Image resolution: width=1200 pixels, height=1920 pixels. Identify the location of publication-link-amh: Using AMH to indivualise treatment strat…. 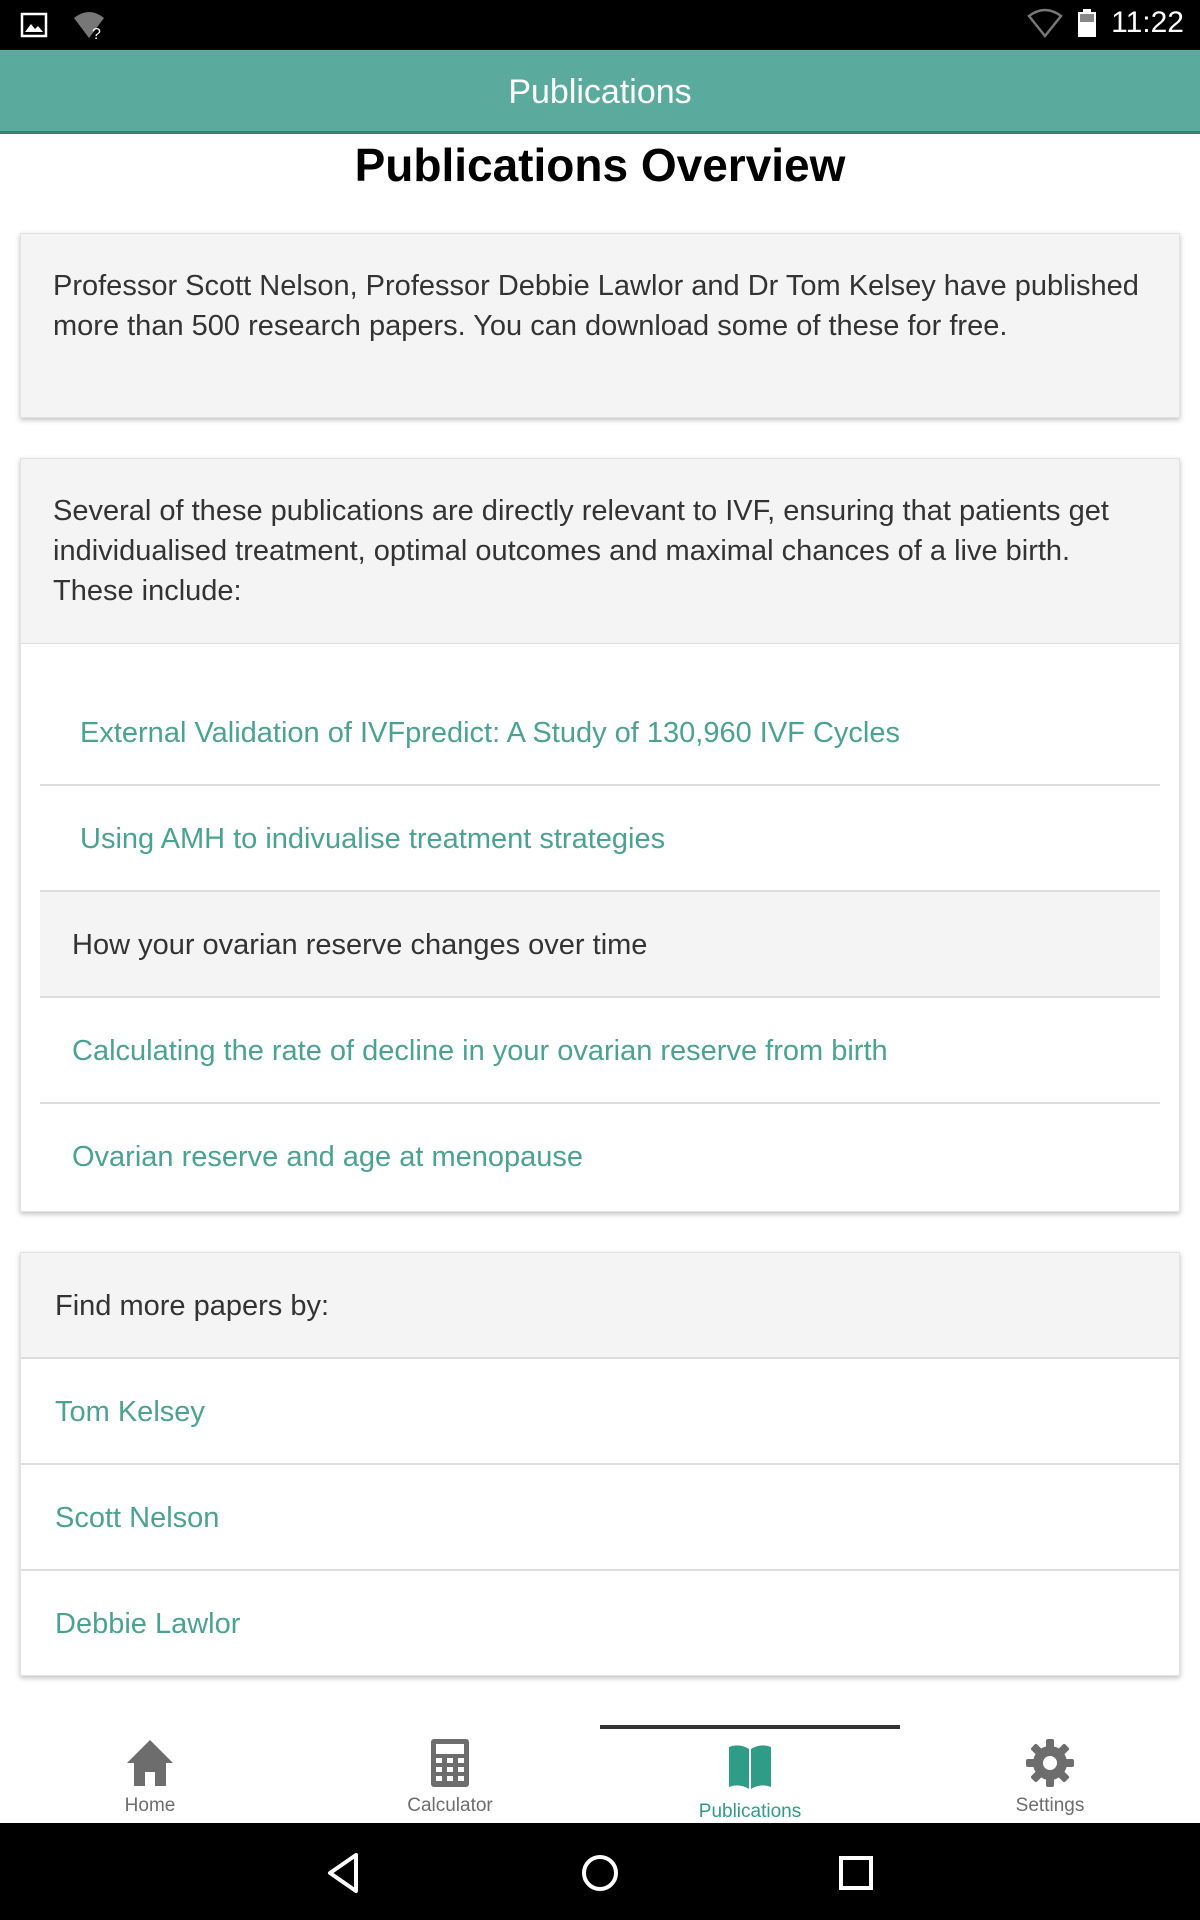
(600, 839).